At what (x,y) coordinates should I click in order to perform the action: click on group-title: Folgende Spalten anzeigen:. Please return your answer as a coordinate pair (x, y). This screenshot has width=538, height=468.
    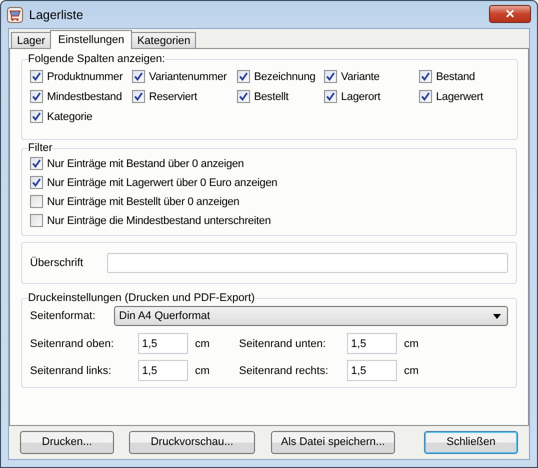
    Looking at the image, I should click on (96, 59).